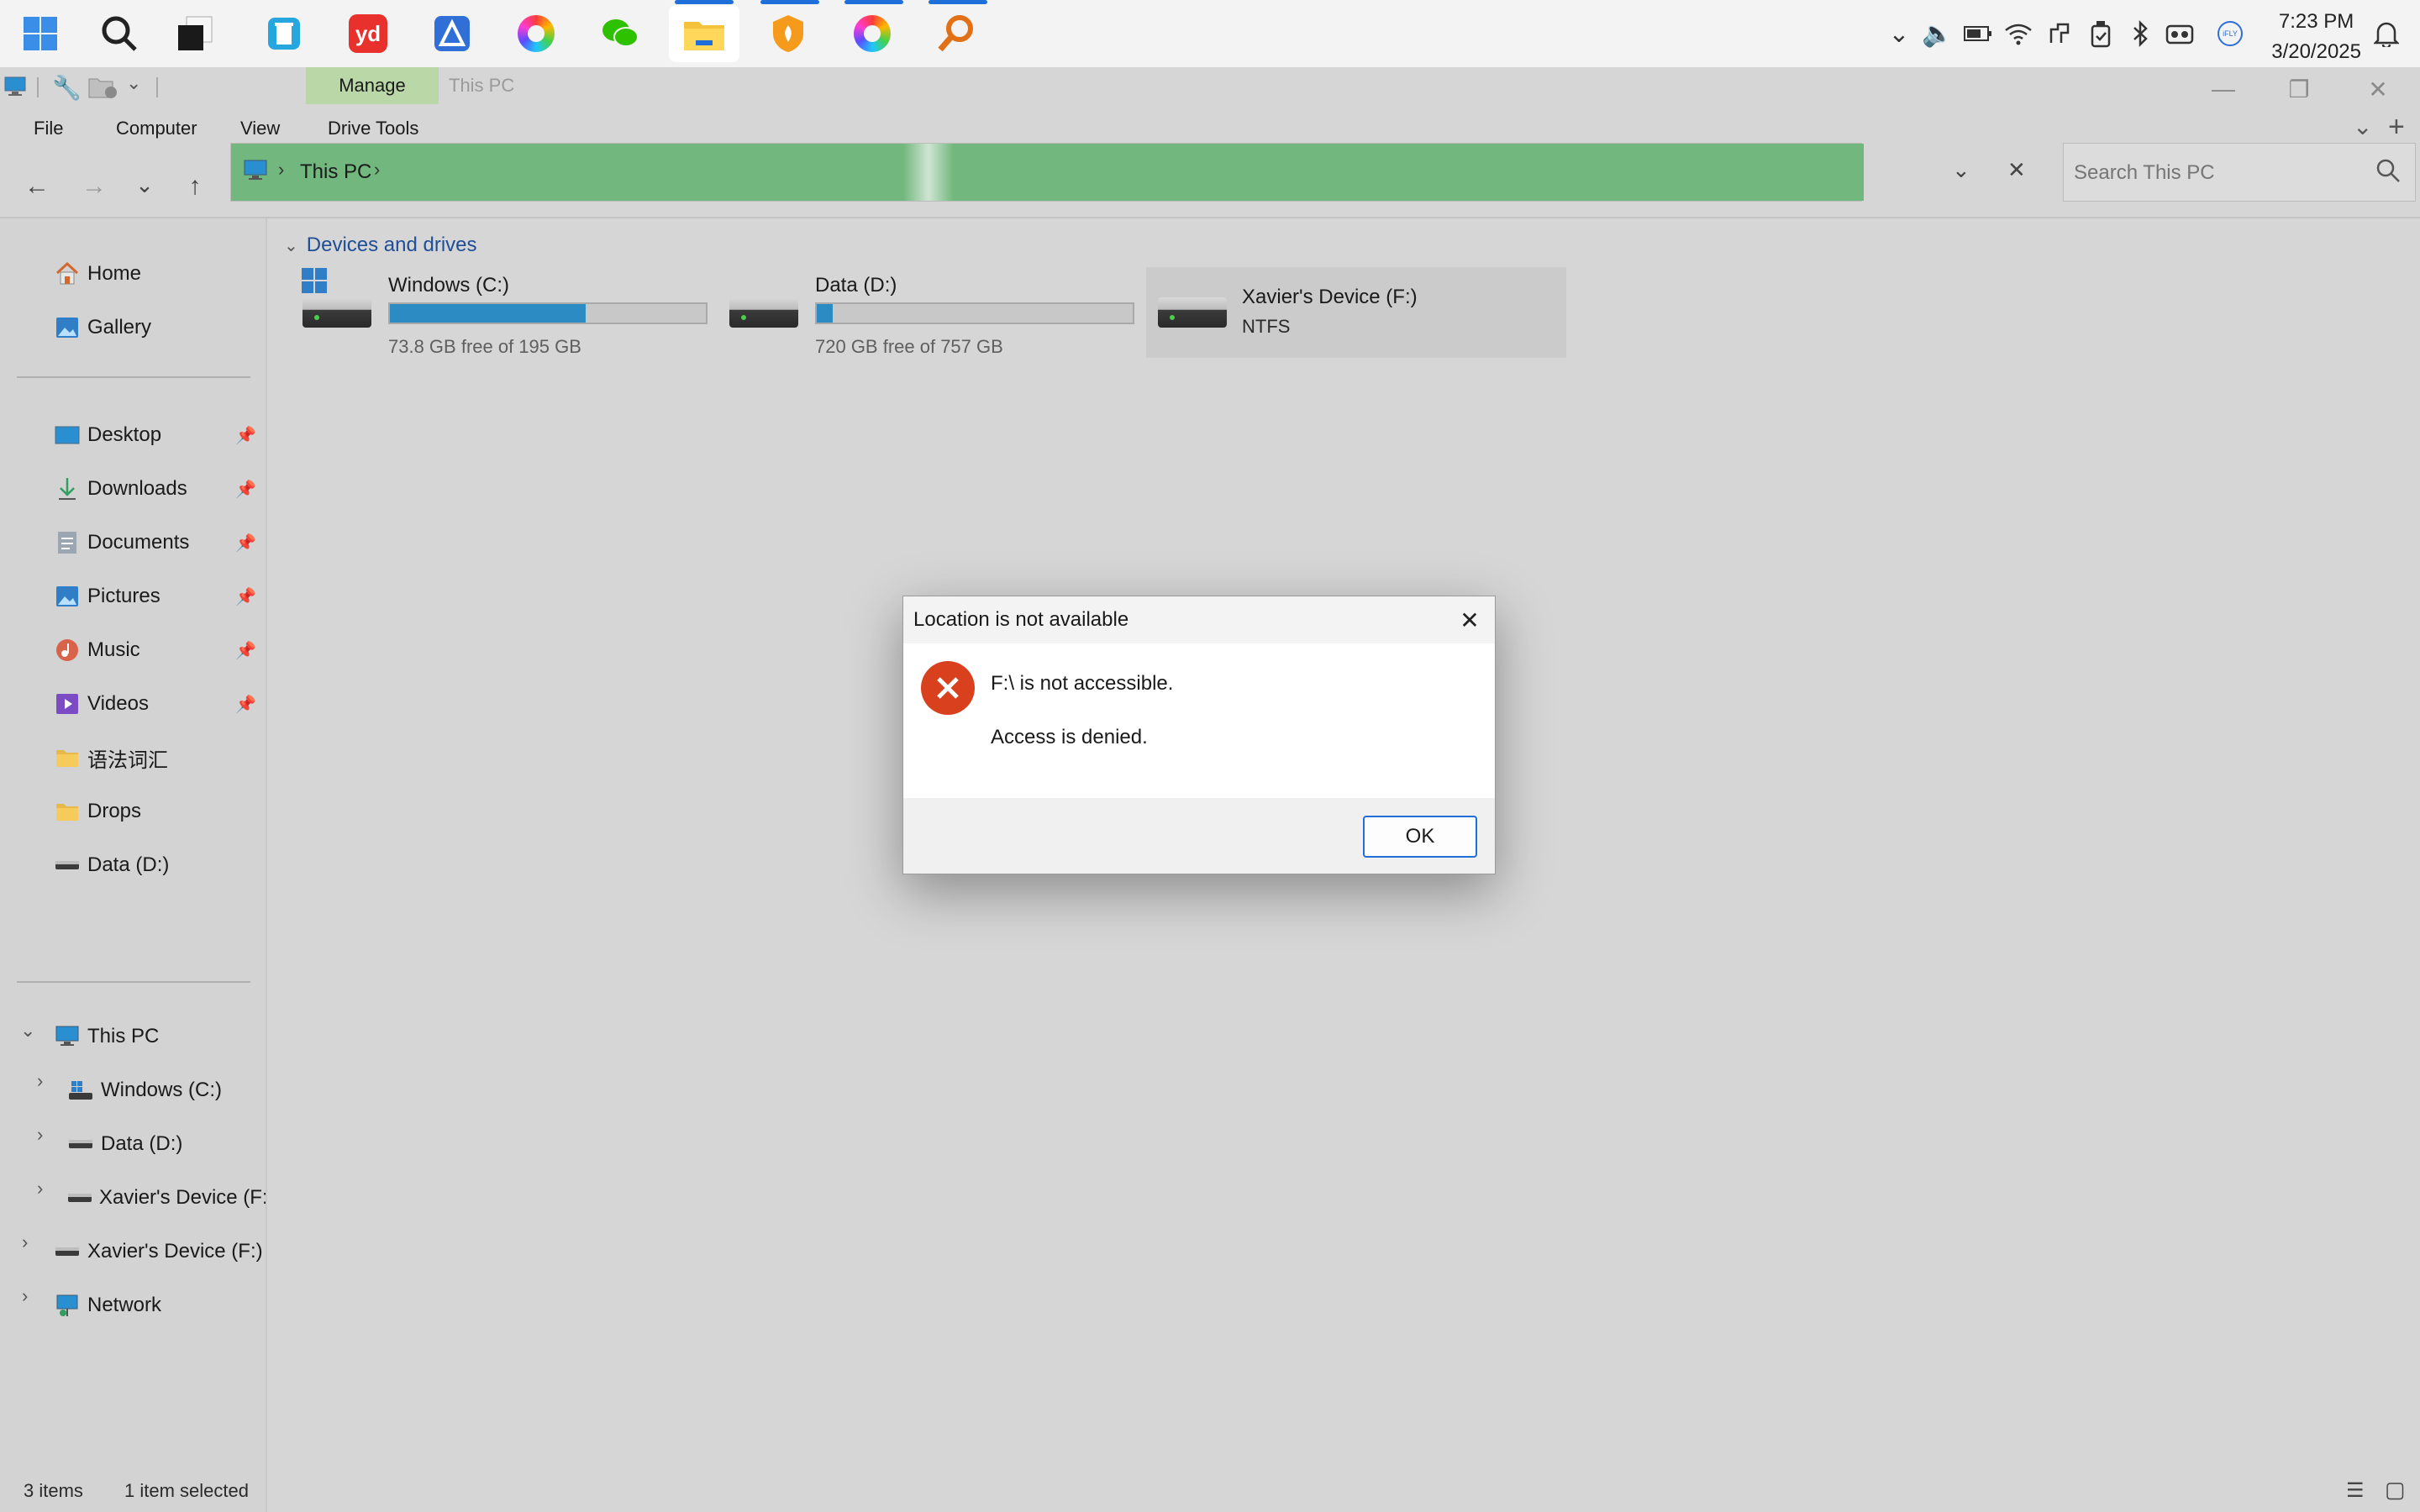 This screenshot has width=2420, height=1512. I want to click on ok-button: OK, so click(1420, 837).